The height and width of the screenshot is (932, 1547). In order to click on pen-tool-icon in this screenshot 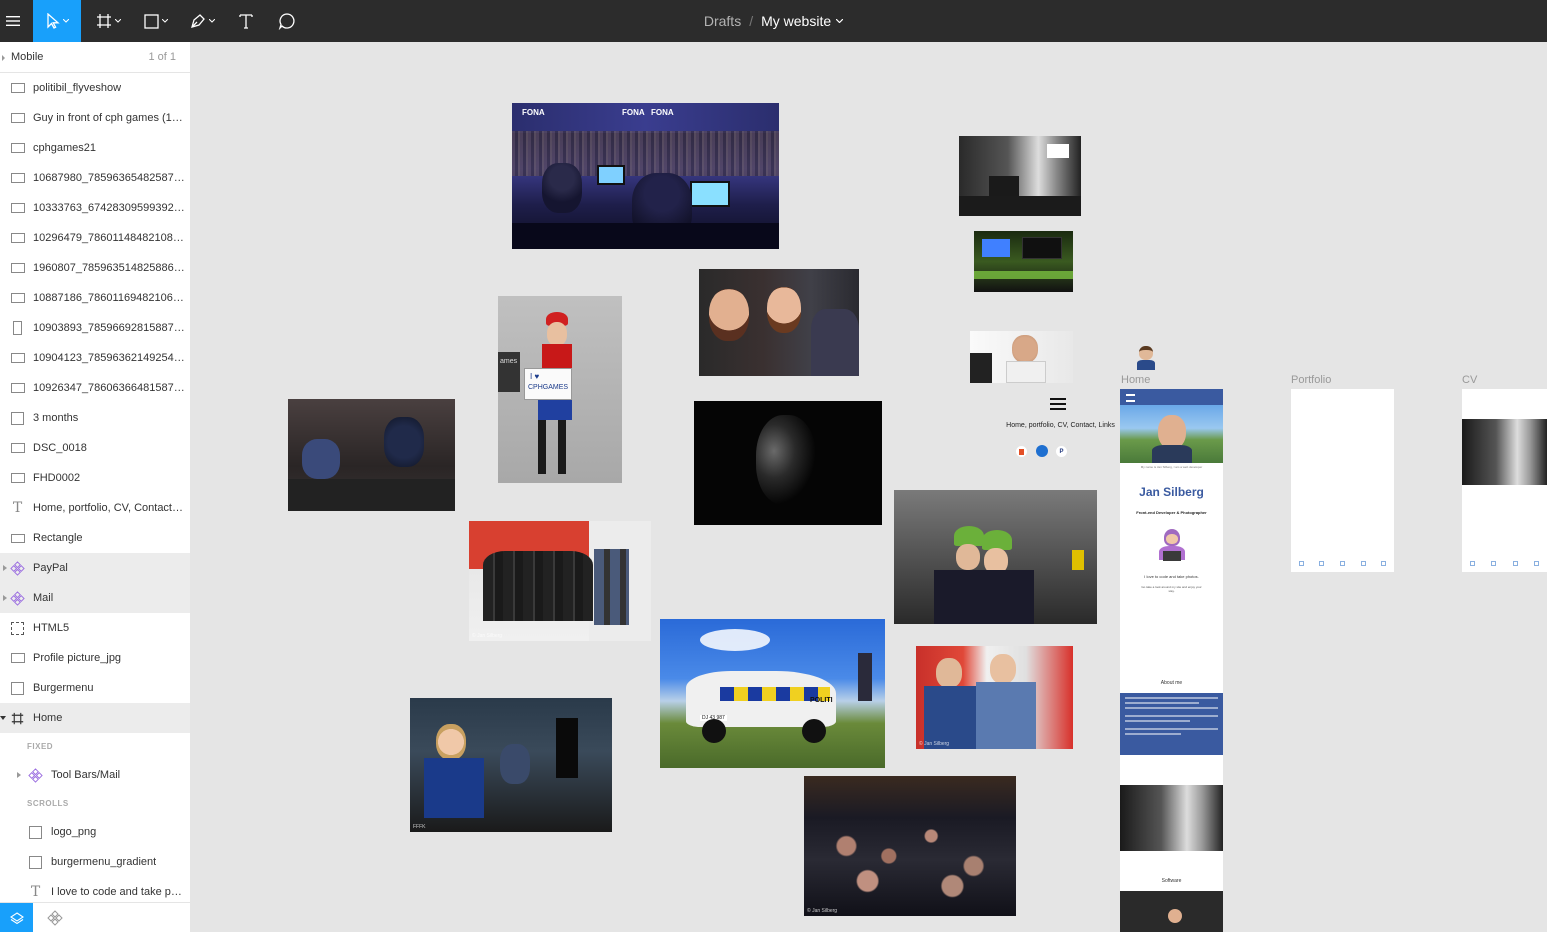, I will do `click(197, 21)`.